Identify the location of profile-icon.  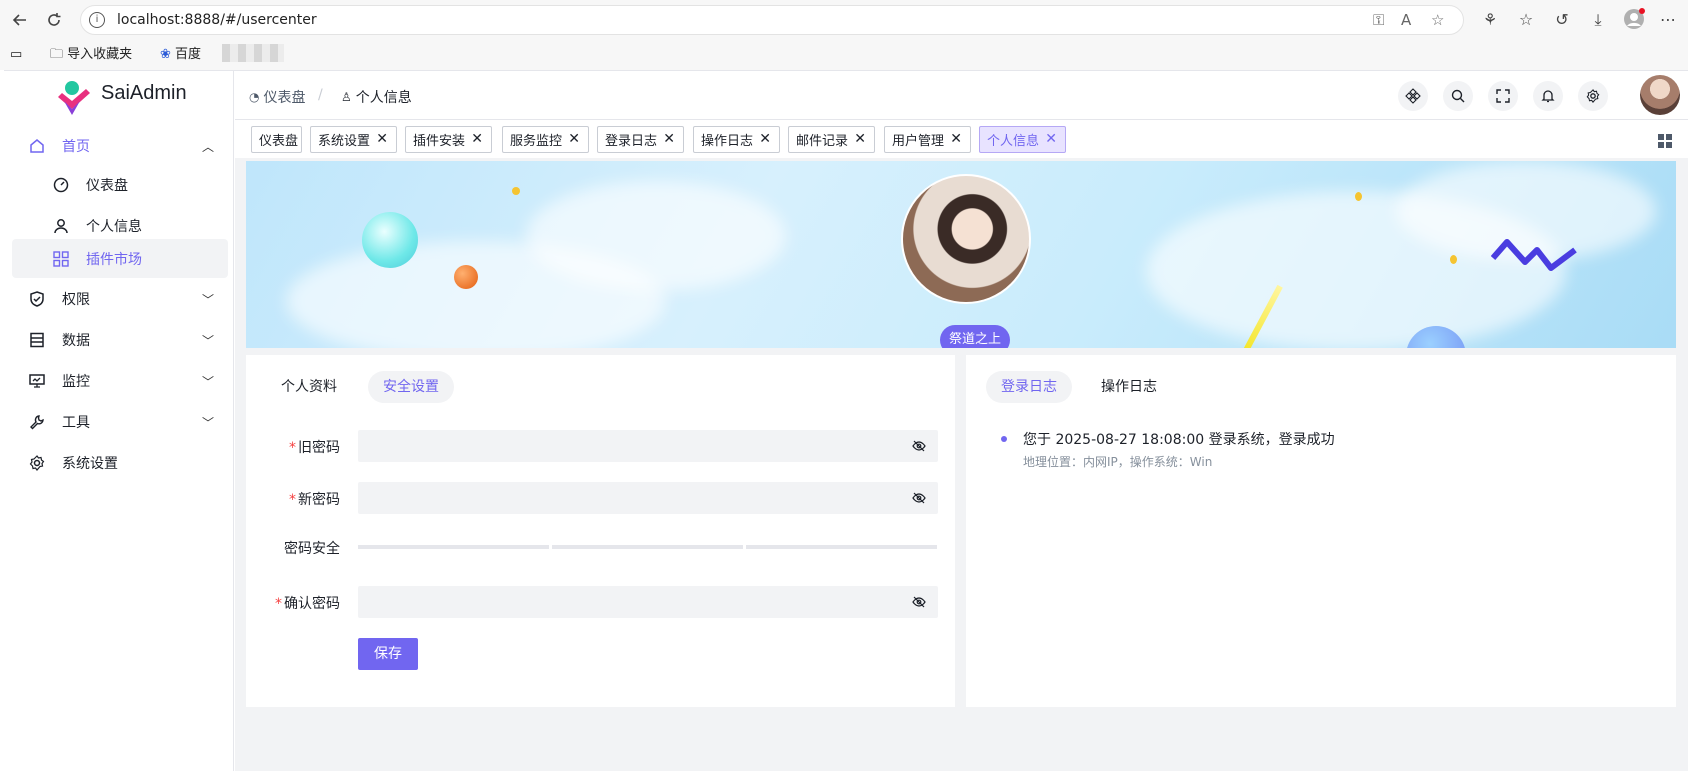
(1634, 20).